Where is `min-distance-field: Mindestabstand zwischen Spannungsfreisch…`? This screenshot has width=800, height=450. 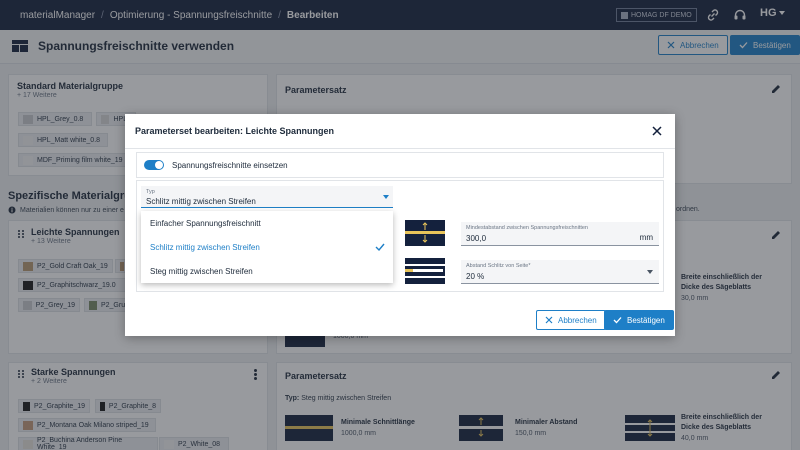
min-distance-field: Mindestabstand zwischen Spannungsfreisch… is located at coordinates (560, 234).